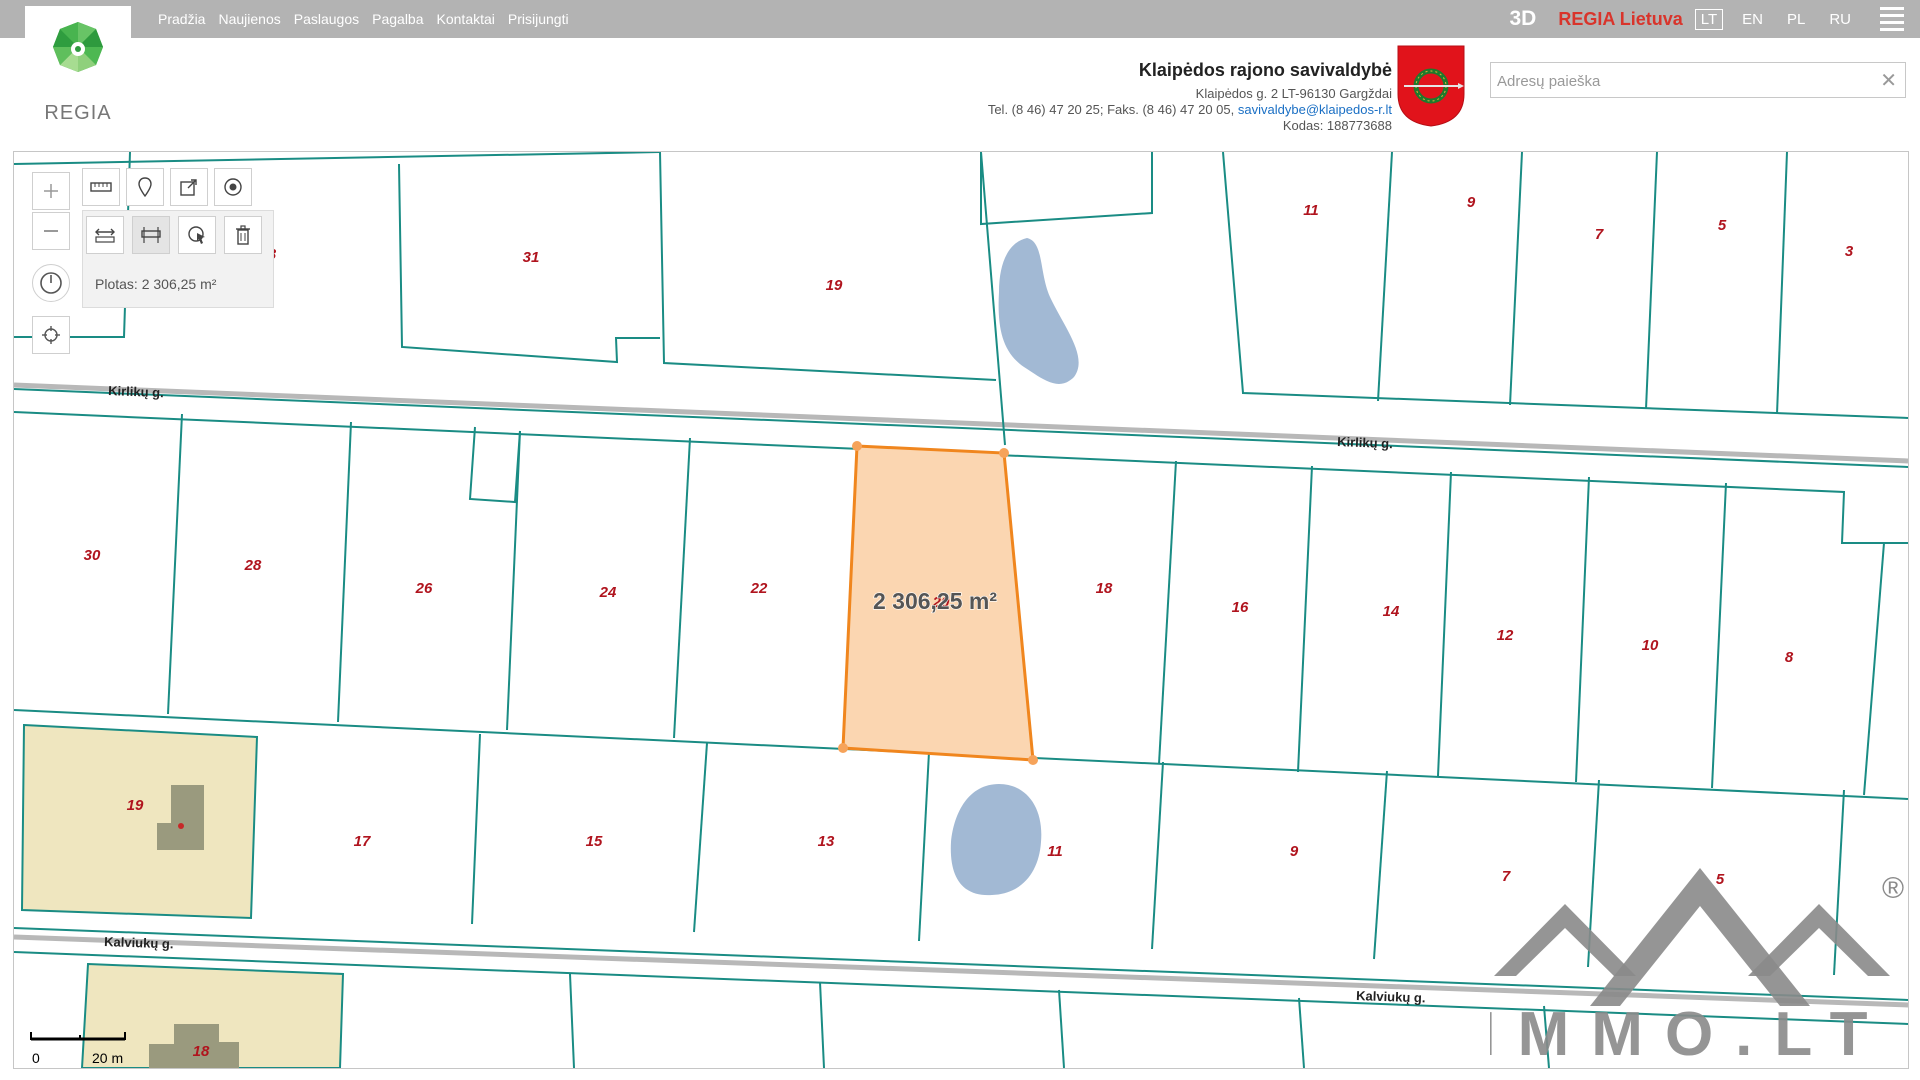 The width and height of the screenshot is (1920, 1080). I want to click on municipality-address: Klaipėdos g. 2 LT-96130 Gargždai, so click(1293, 93).